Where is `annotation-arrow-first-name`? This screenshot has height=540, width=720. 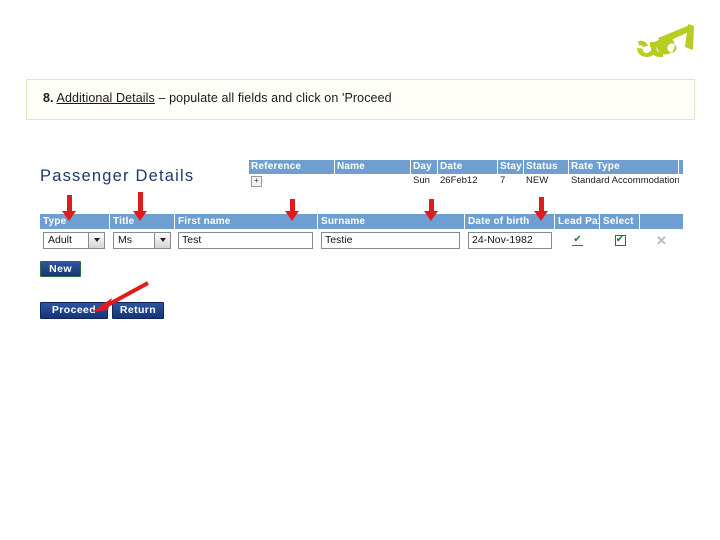 annotation-arrow-first-name is located at coordinates (292, 210).